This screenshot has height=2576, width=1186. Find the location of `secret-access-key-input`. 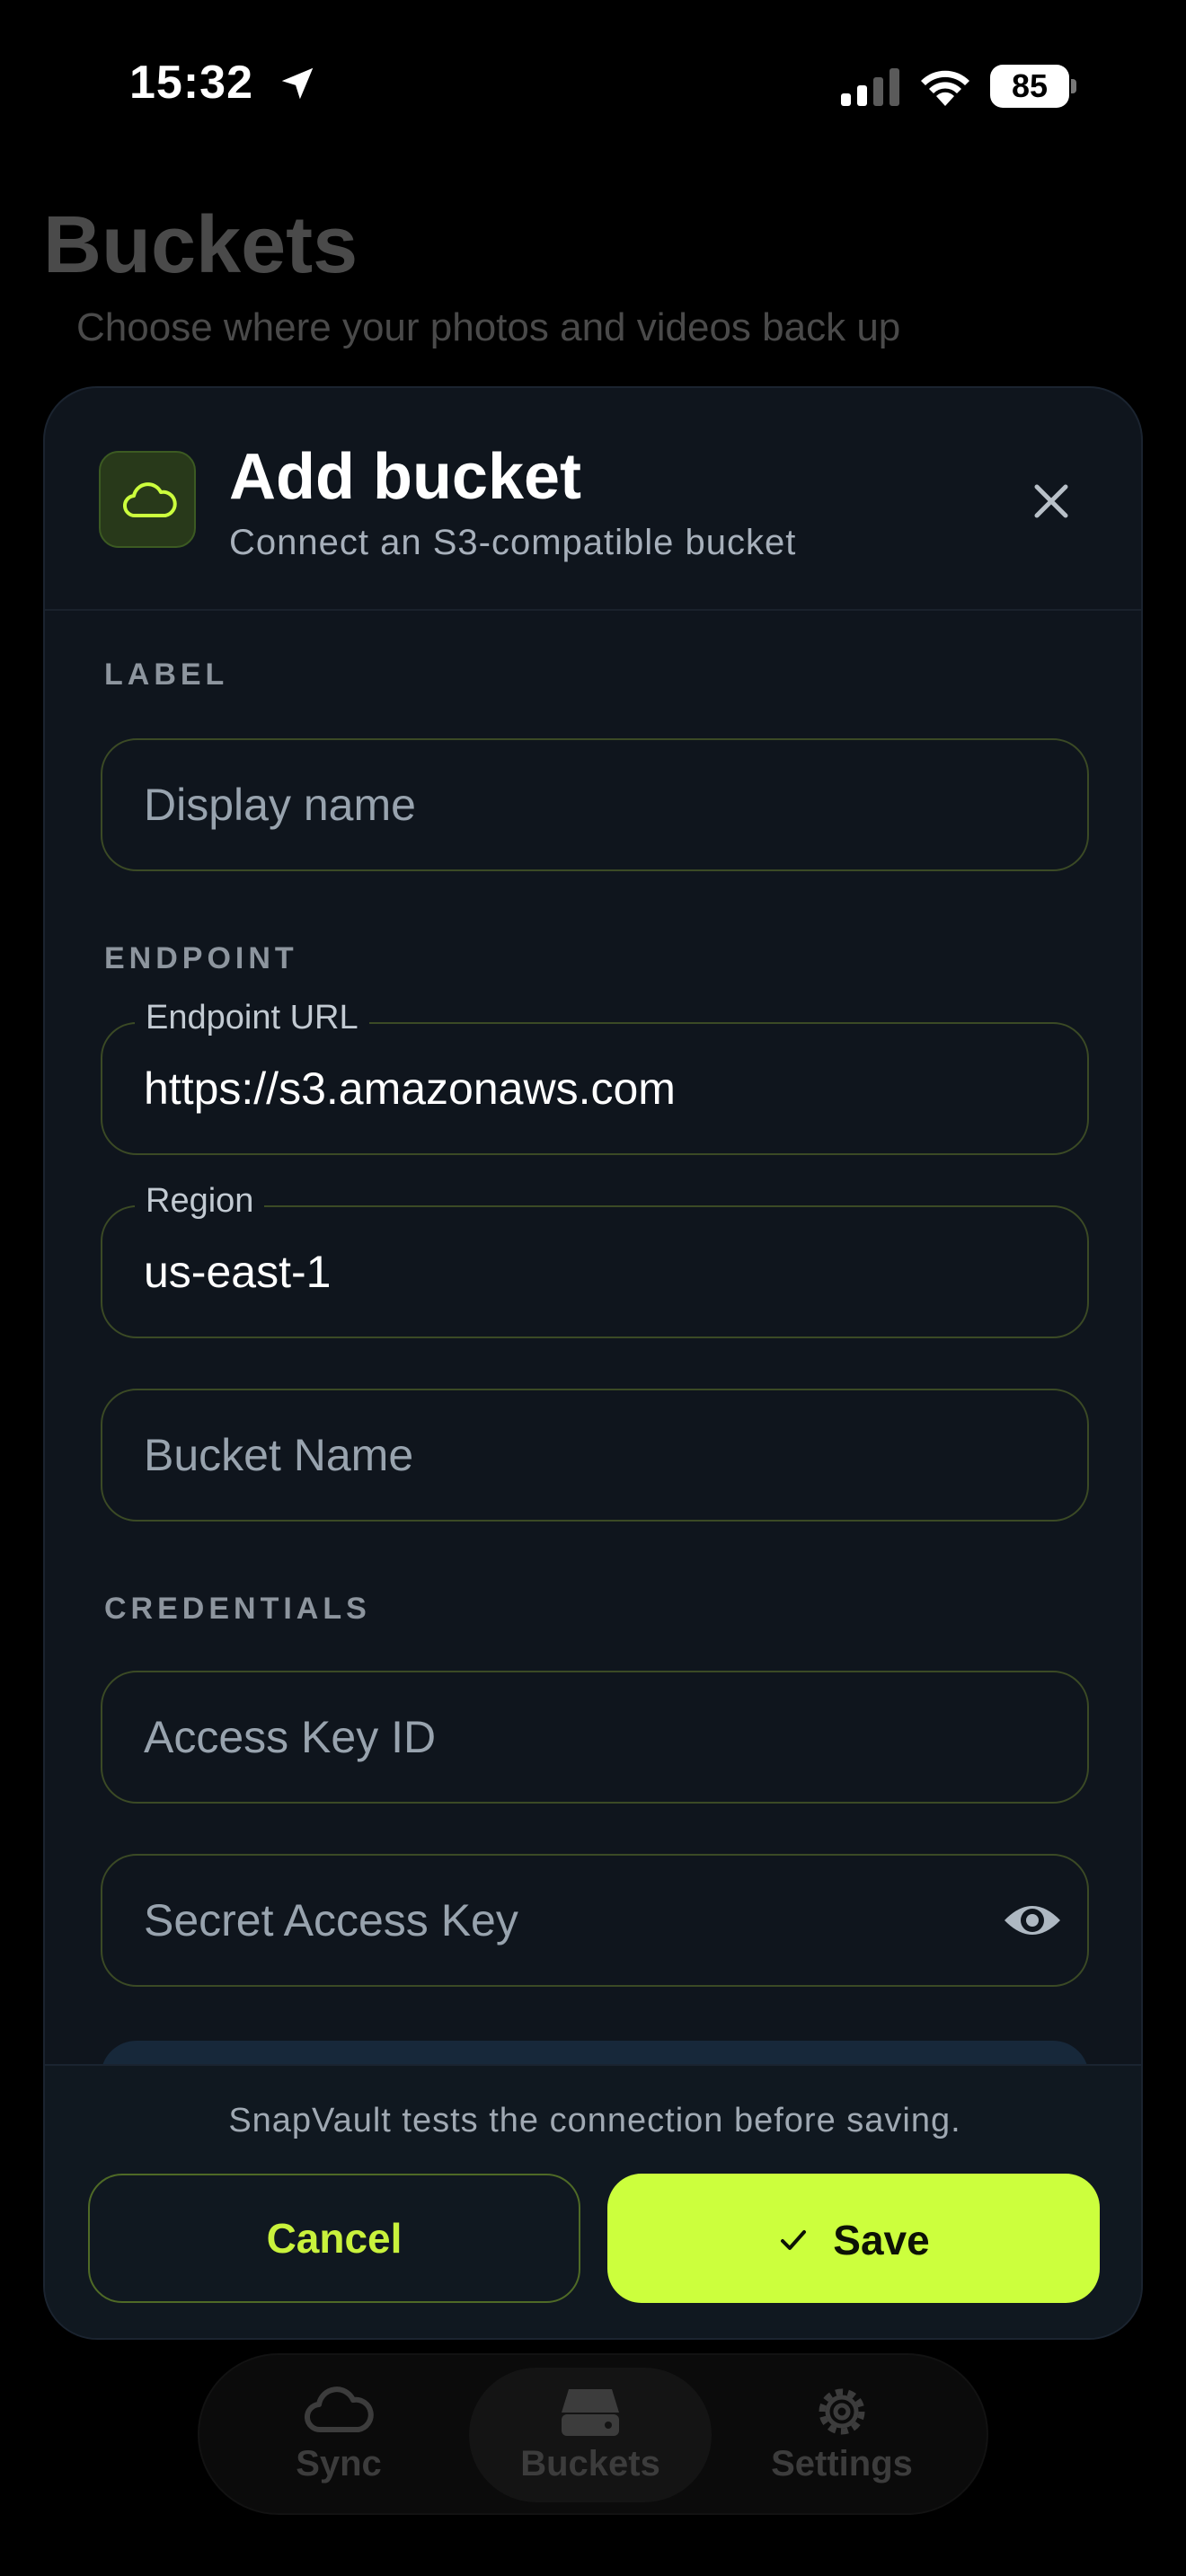

secret-access-key-input is located at coordinates (575, 1920).